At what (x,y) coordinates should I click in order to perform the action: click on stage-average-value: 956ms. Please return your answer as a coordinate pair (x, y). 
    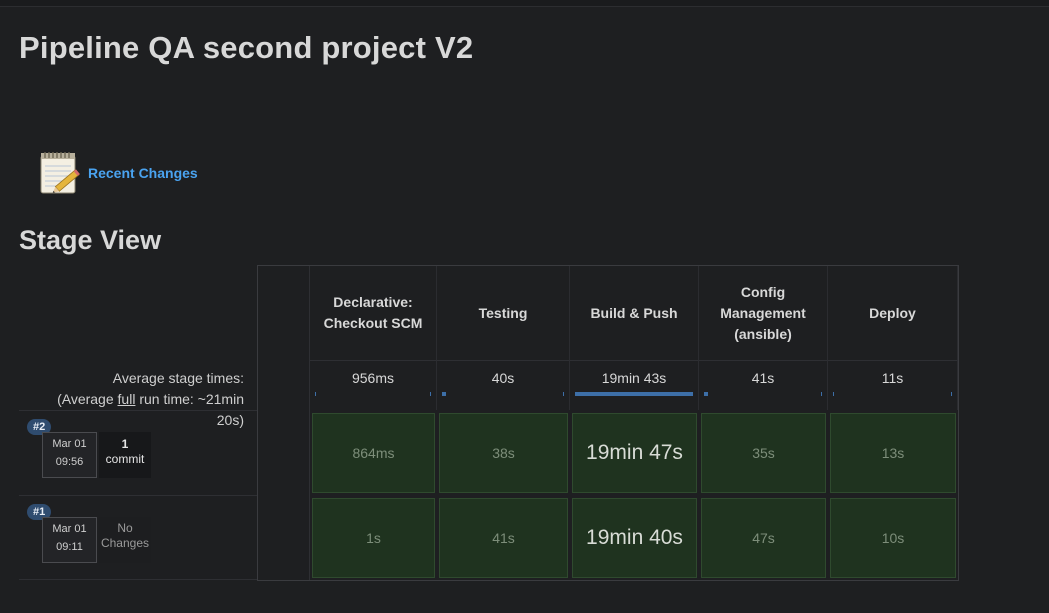
    Looking at the image, I should click on (373, 378).